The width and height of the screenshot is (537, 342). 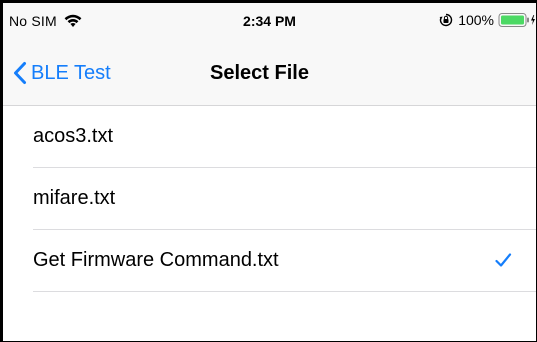 I want to click on charging-icon, so click(x=533, y=20).